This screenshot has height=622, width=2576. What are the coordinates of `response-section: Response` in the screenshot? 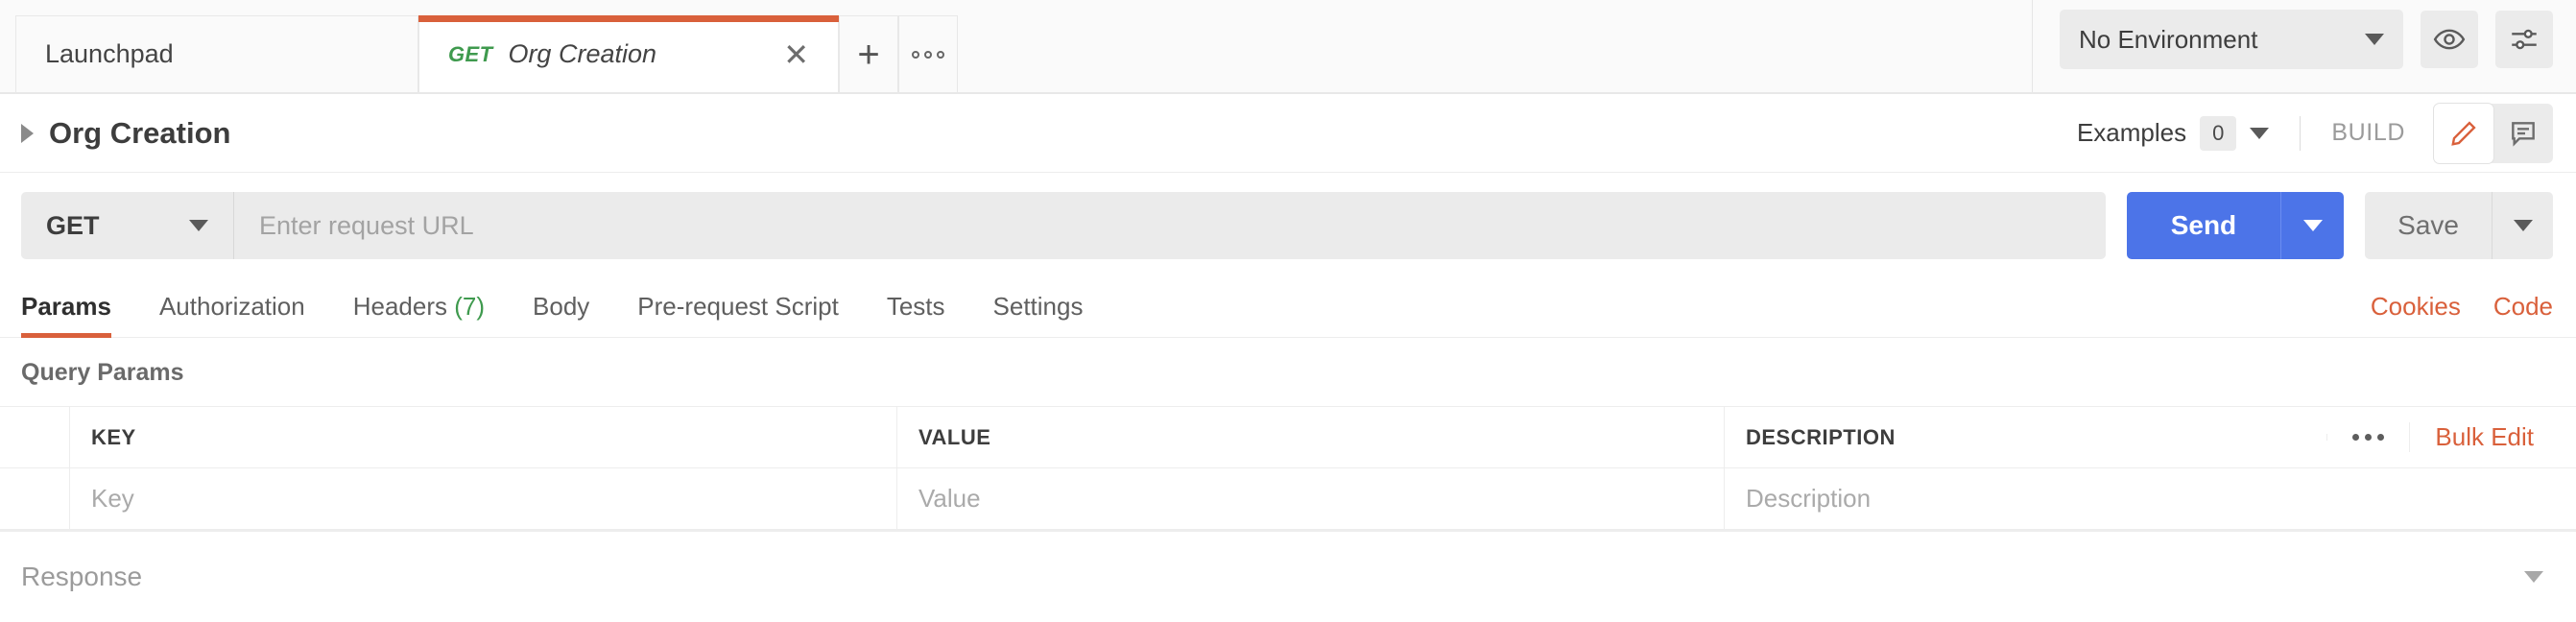 It's located at (1288, 576).